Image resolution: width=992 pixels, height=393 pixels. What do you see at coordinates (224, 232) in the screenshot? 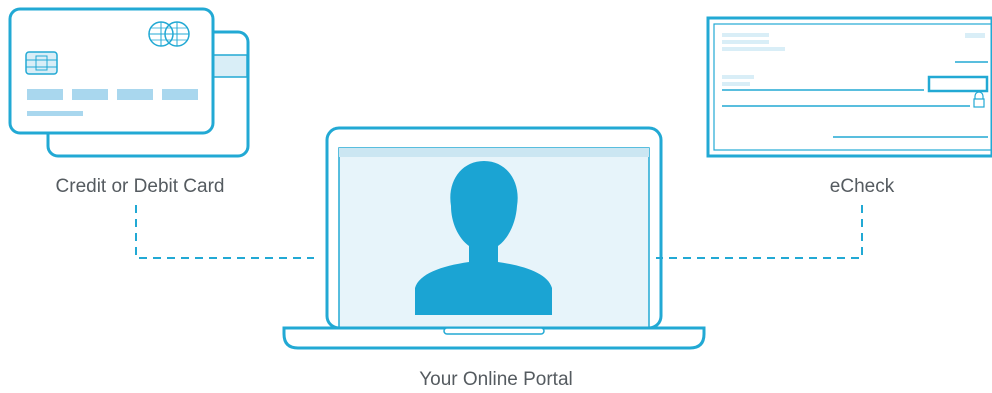
I see `connector-card-to-portal` at bounding box center [224, 232].